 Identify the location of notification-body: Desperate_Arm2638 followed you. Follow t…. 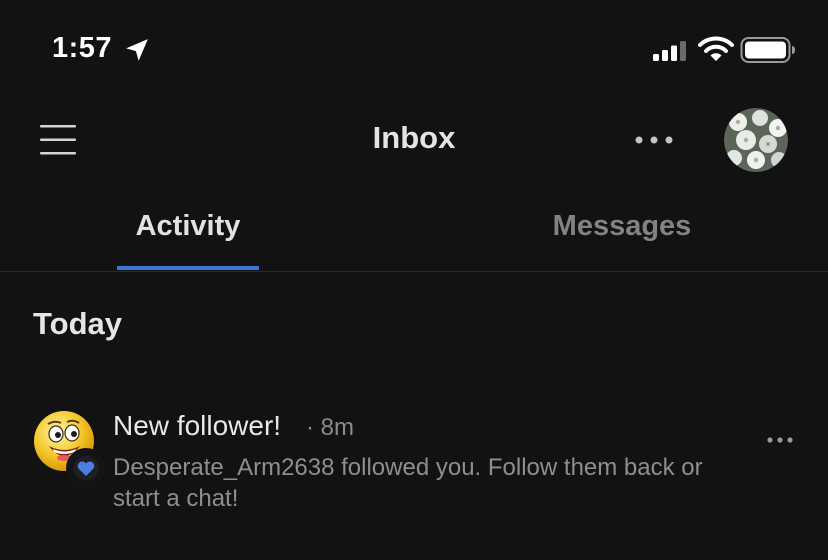
(408, 483).